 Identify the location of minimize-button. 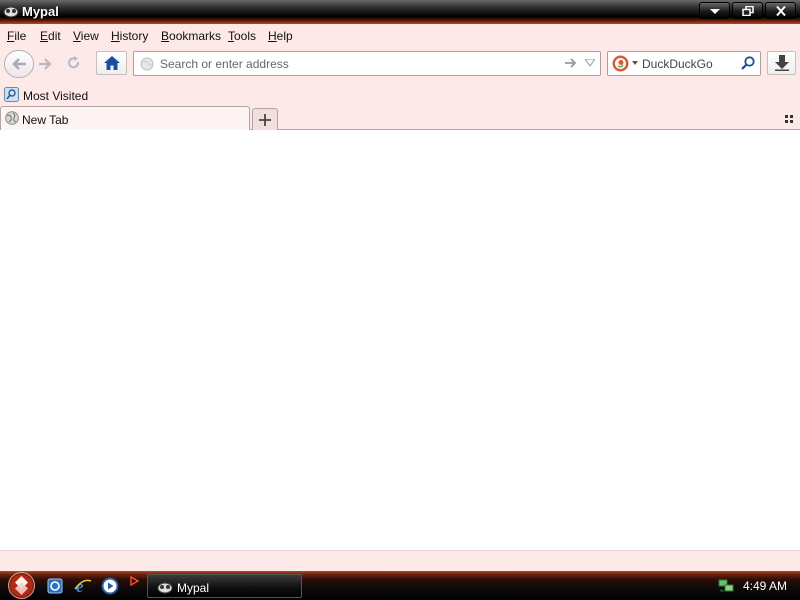
(714, 10).